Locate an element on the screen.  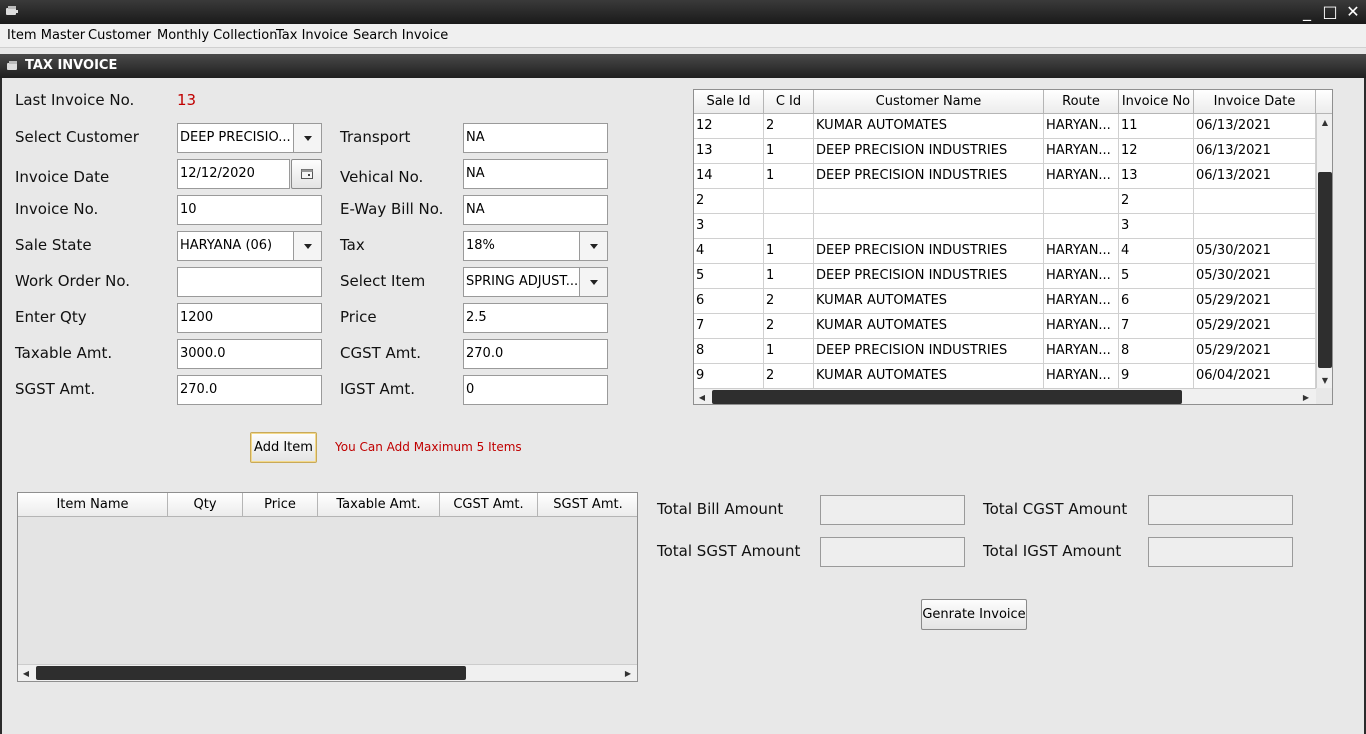
col-price: Price is located at coordinates (280, 505).